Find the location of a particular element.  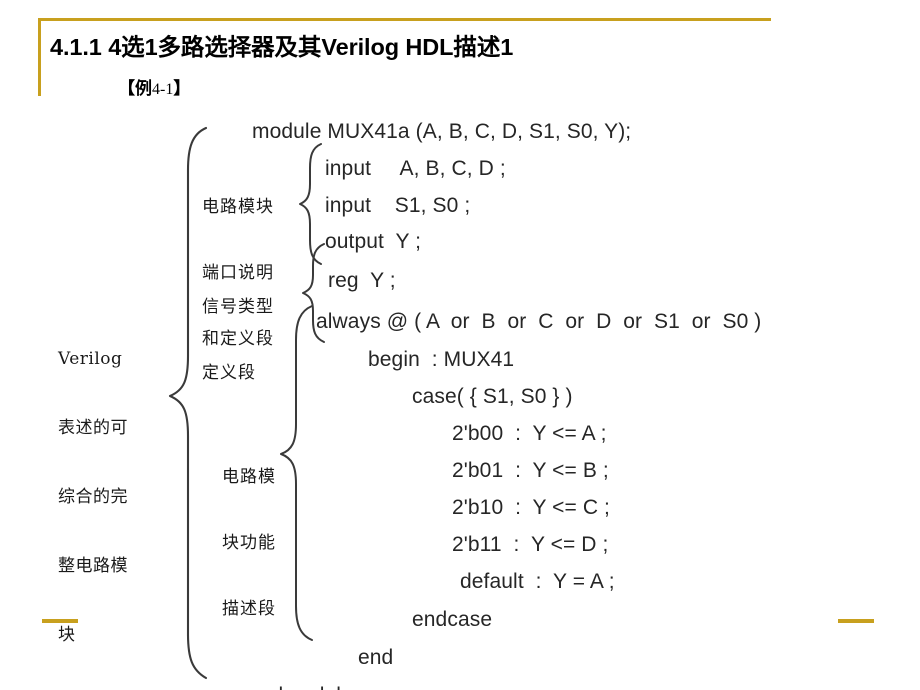

code-line: begin : MUX41 is located at coordinates (441, 359).